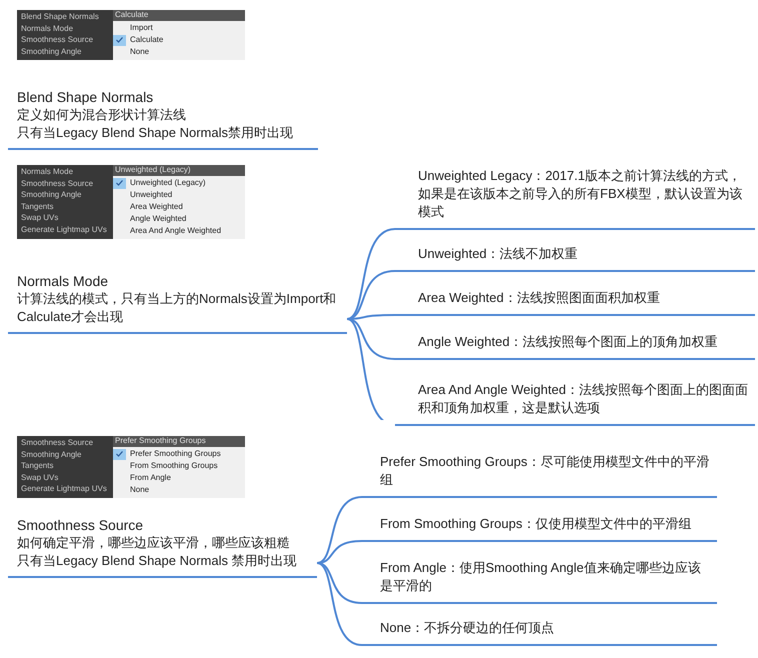 This screenshot has width=758, height=658. Describe the element at coordinates (179, 219) in the screenshot. I see `menu-option: Angle Weighted` at that location.